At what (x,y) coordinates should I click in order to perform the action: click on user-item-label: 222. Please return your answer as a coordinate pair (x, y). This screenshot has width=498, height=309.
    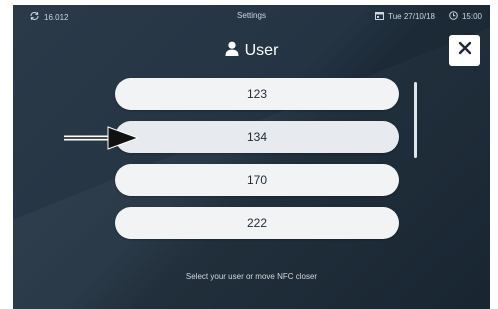
    Looking at the image, I should click on (257, 223).